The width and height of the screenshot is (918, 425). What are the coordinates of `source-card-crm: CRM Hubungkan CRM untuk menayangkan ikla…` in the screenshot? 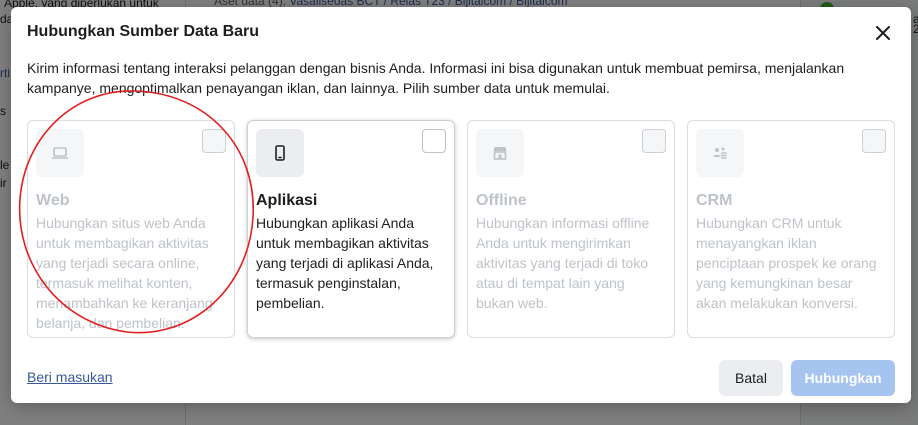 It's located at (791, 229).